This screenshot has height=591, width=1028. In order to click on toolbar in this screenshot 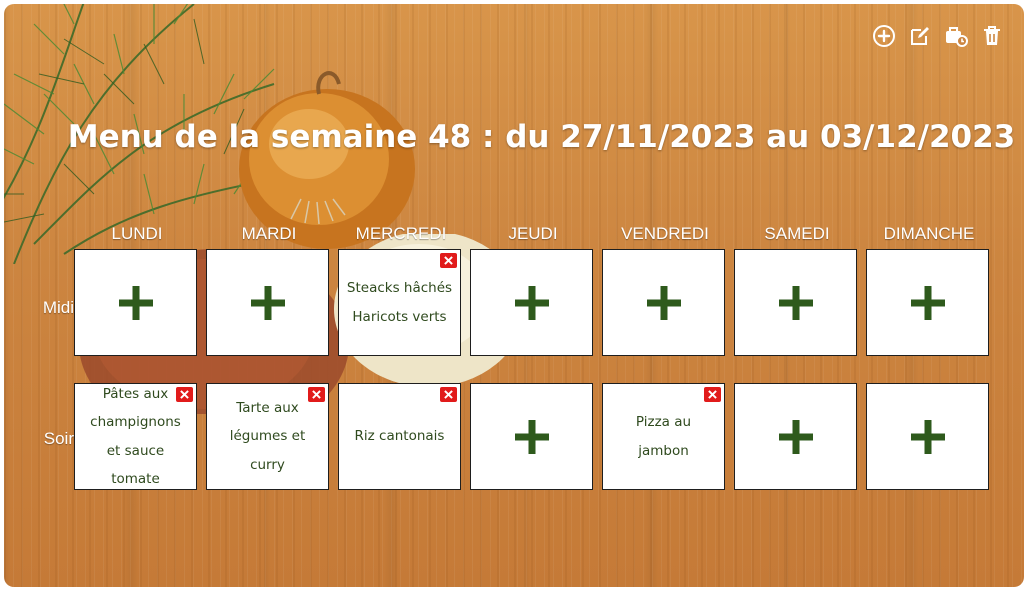, I will do `click(938, 36)`.